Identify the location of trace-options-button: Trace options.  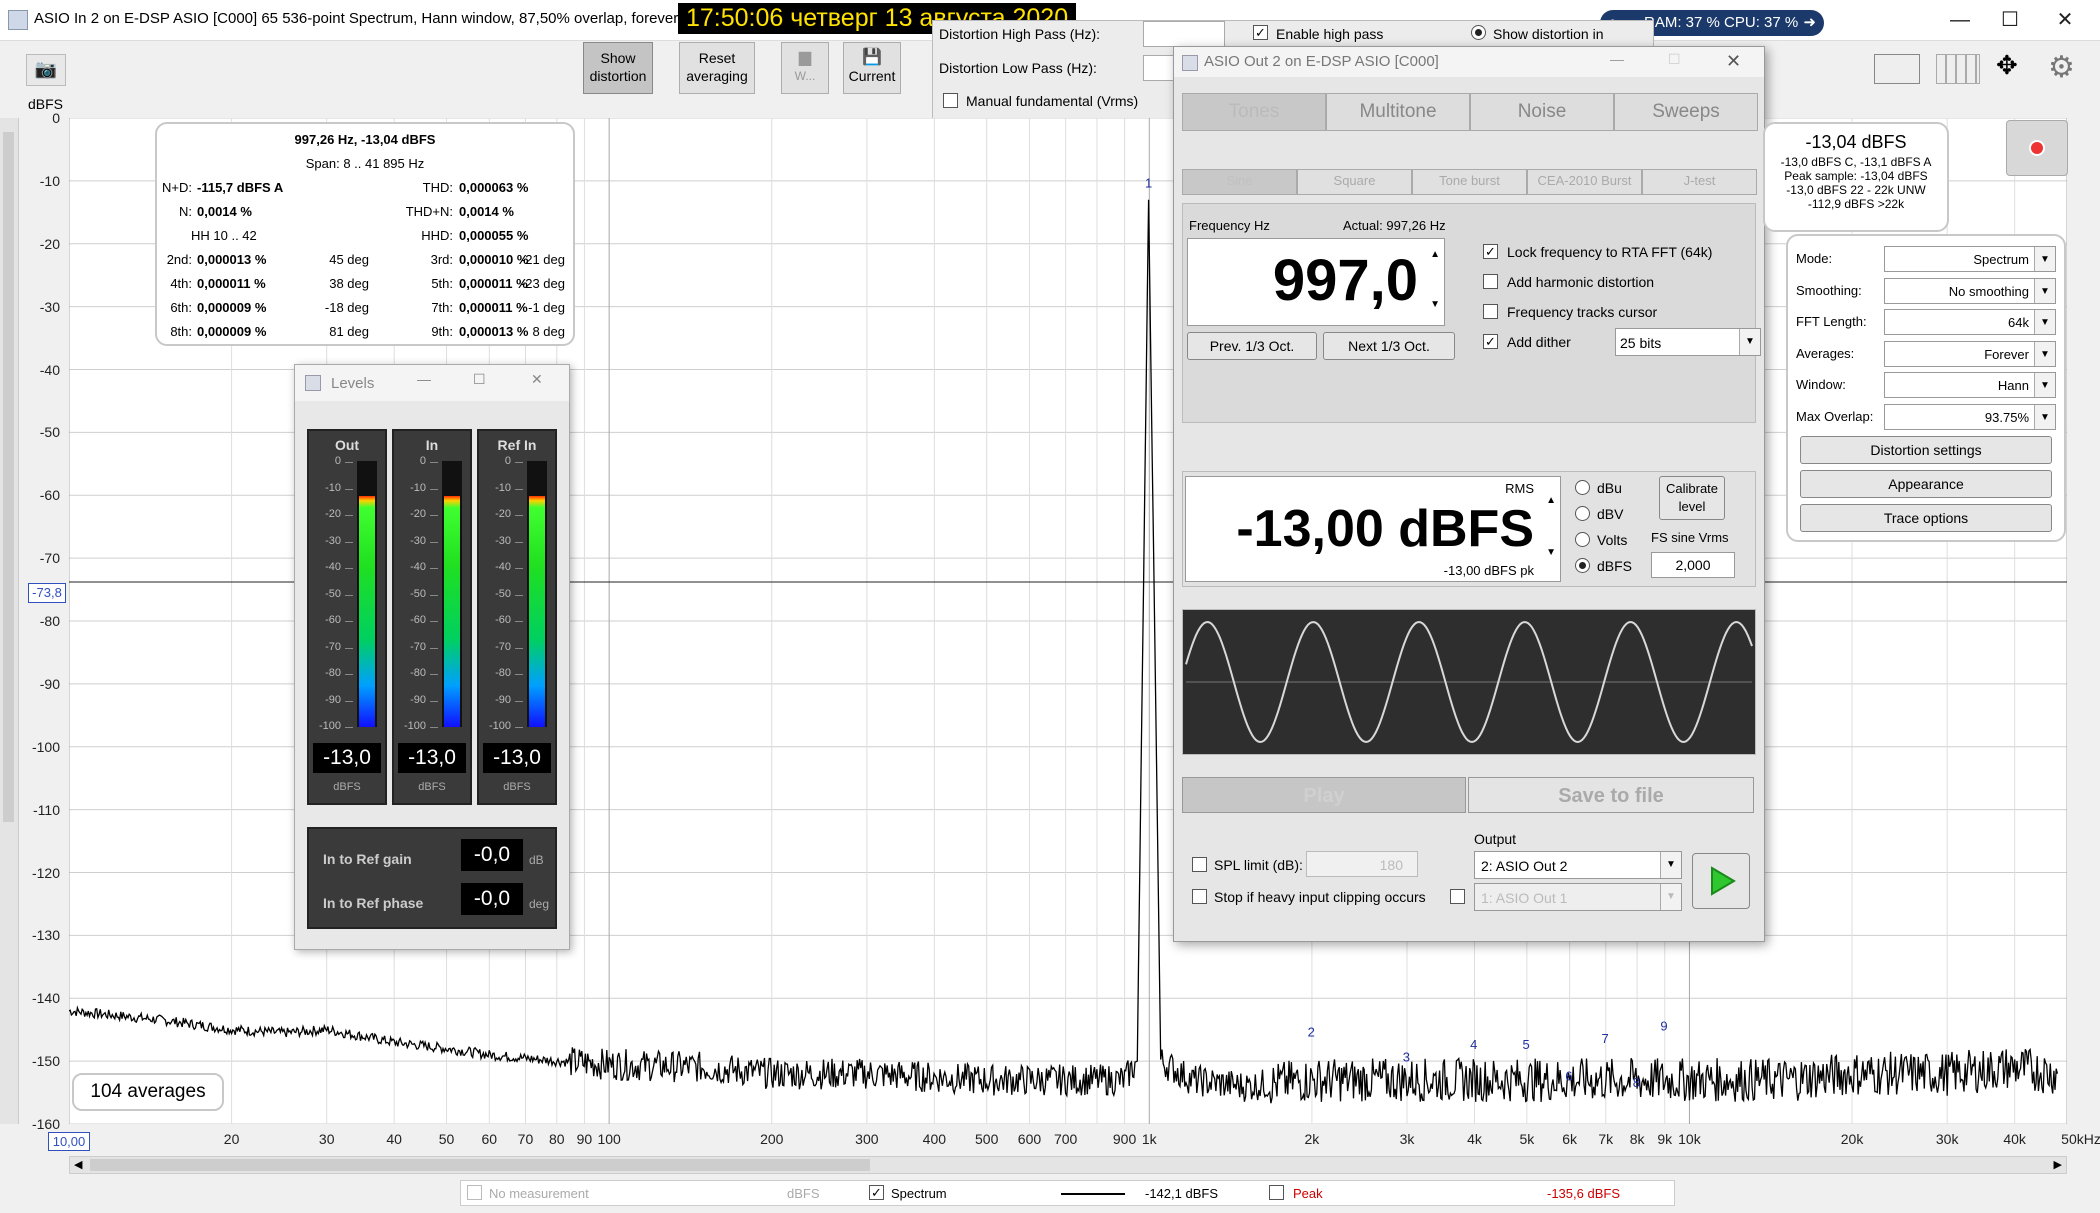
(1926, 518).